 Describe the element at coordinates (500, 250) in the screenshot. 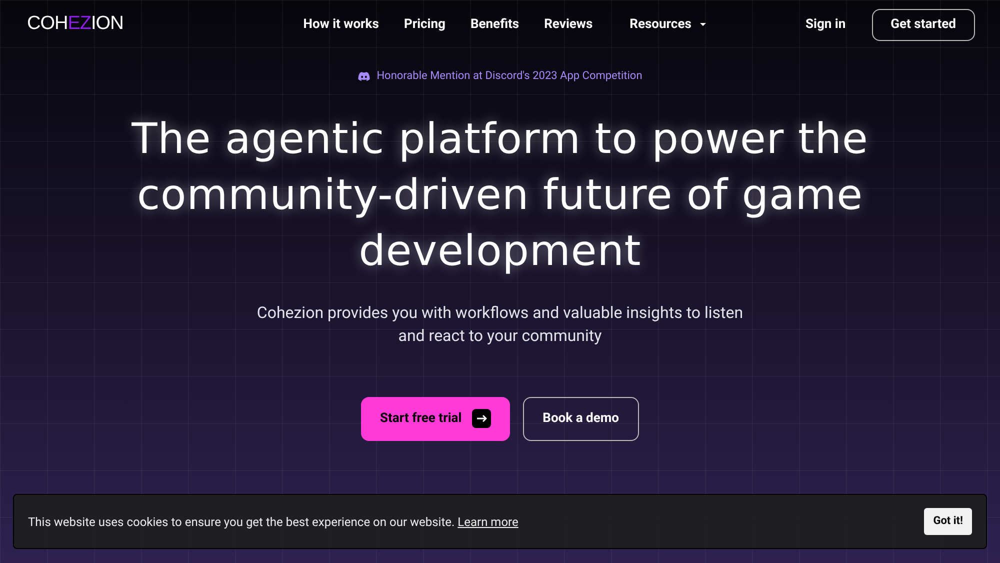

I see `hero-title: development` at that location.